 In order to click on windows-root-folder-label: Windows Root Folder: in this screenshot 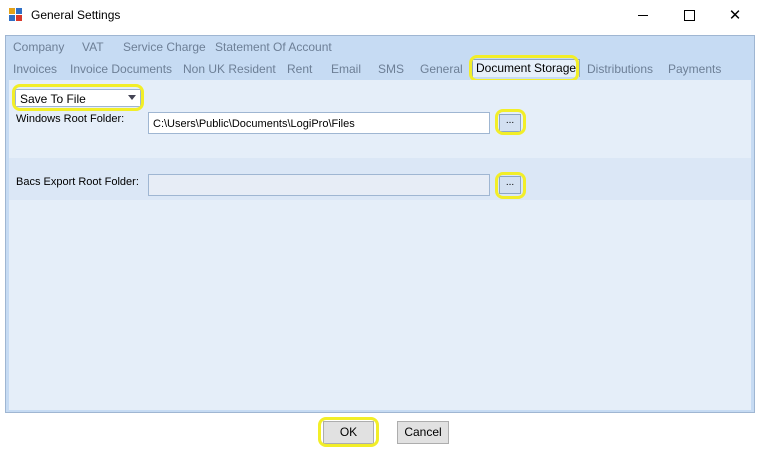, I will do `click(70, 119)`.